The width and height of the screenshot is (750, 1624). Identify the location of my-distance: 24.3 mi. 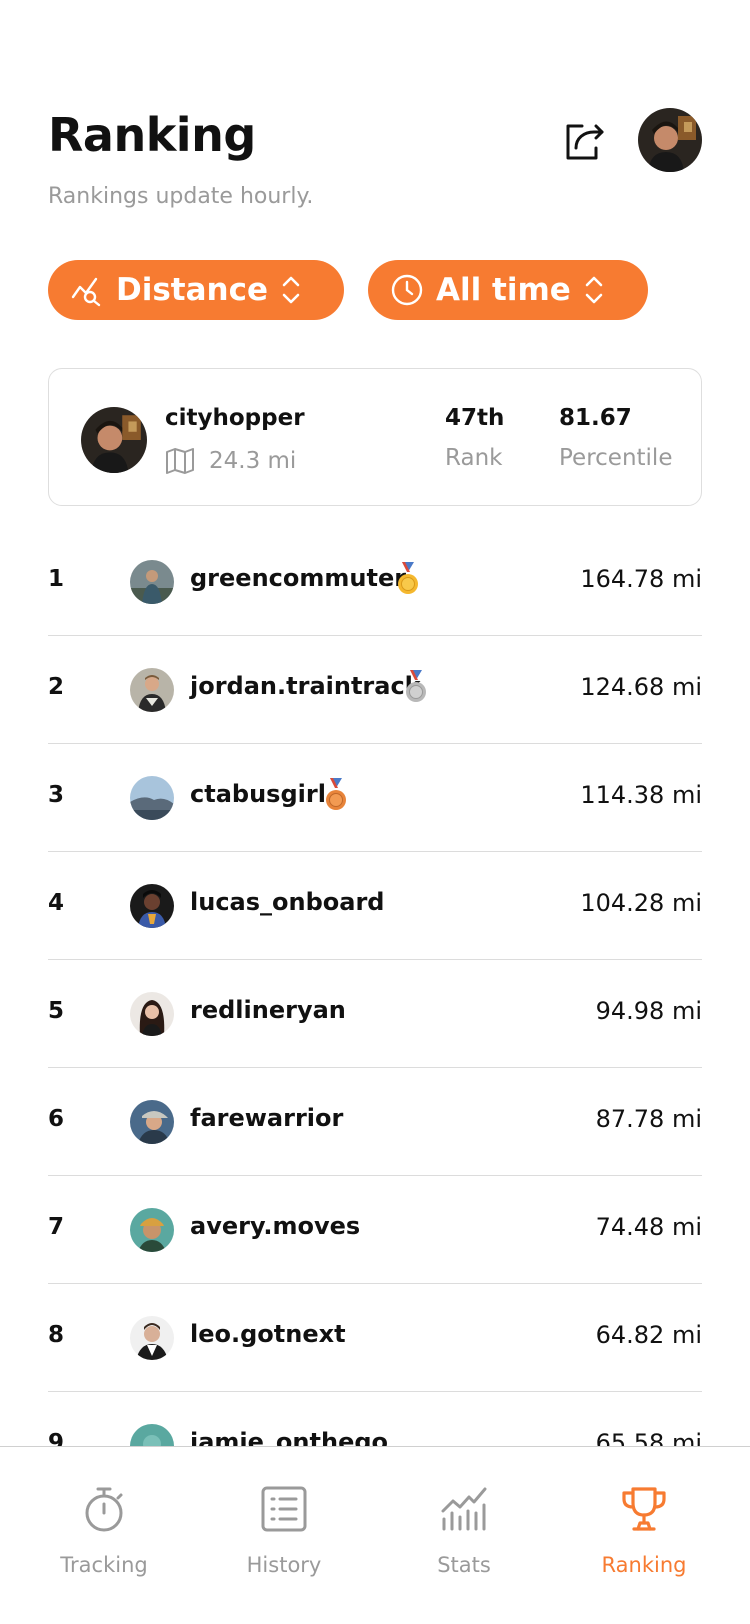
(230, 461).